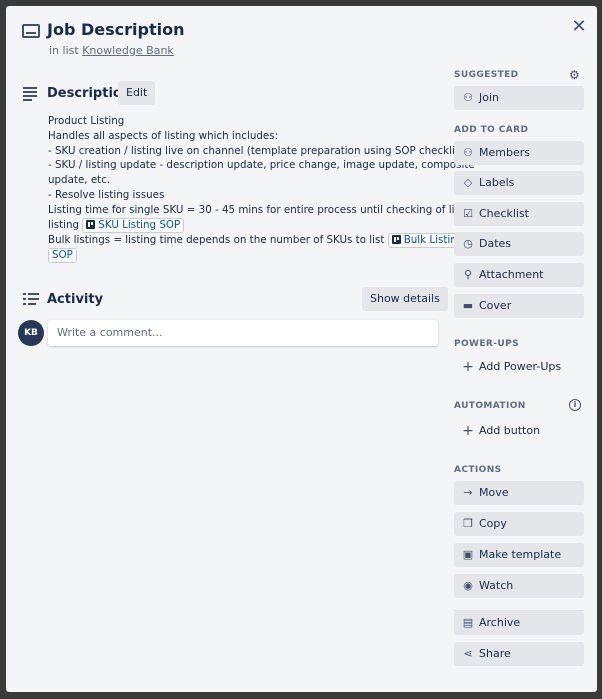 The width and height of the screenshot is (602, 699). What do you see at coordinates (504, 152) in the screenshot?
I see `members-label: Members` at bounding box center [504, 152].